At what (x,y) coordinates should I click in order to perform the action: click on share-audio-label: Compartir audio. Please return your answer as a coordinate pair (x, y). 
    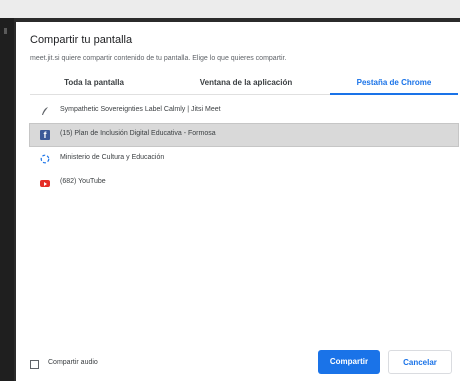
    Looking at the image, I should click on (73, 362).